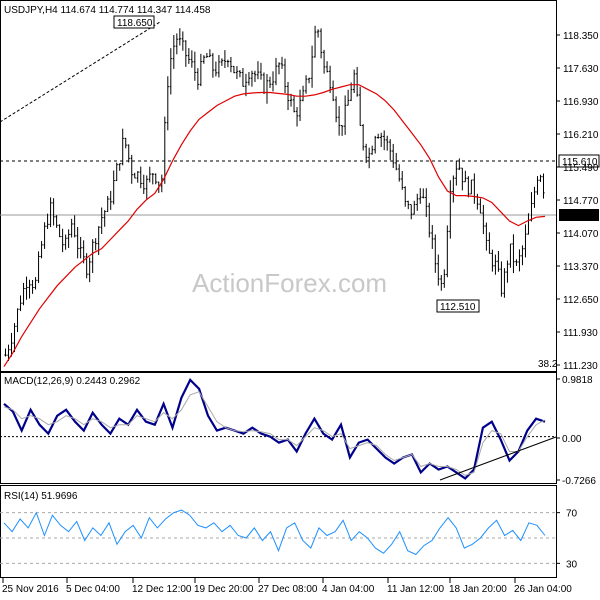  What do you see at coordinates (581, 267) in the screenshot?
I see `price-y-tick-label: 113.370` at bounding box center [581, 267].